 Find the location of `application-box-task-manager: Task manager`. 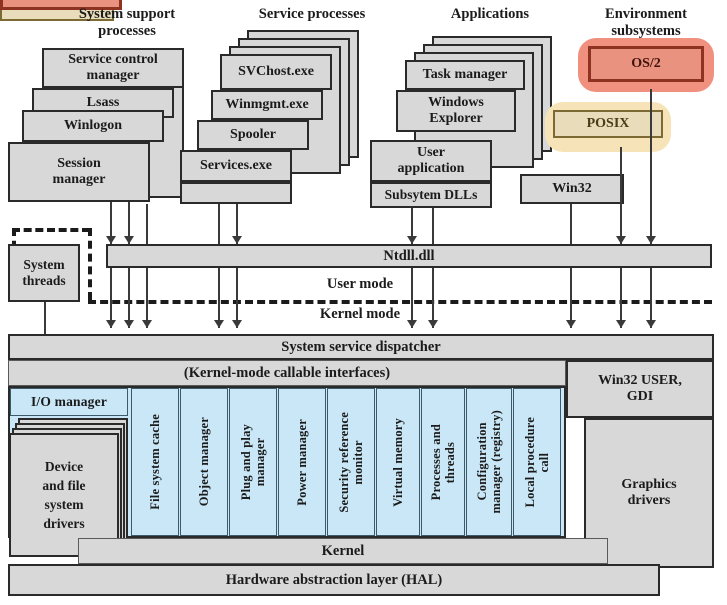

application-box-task-manager: Task manager is located at coordinates (465, 75).